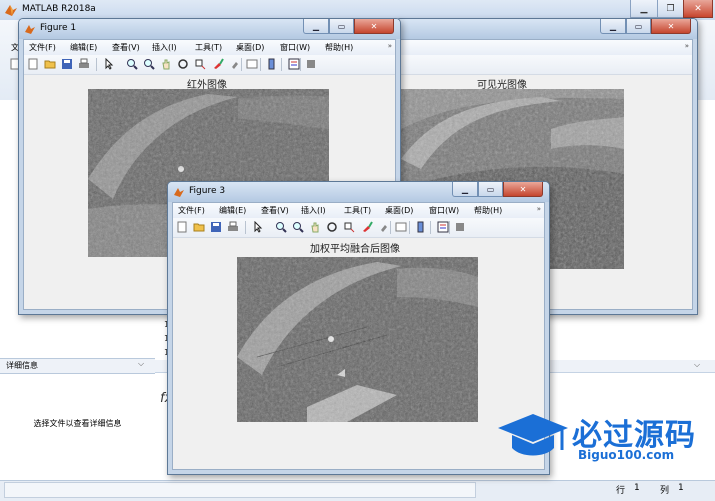 Image resolution: width=715 pixels, height=501 pixels. I want to click on minimize-icon: ▁, so click(644, 8).